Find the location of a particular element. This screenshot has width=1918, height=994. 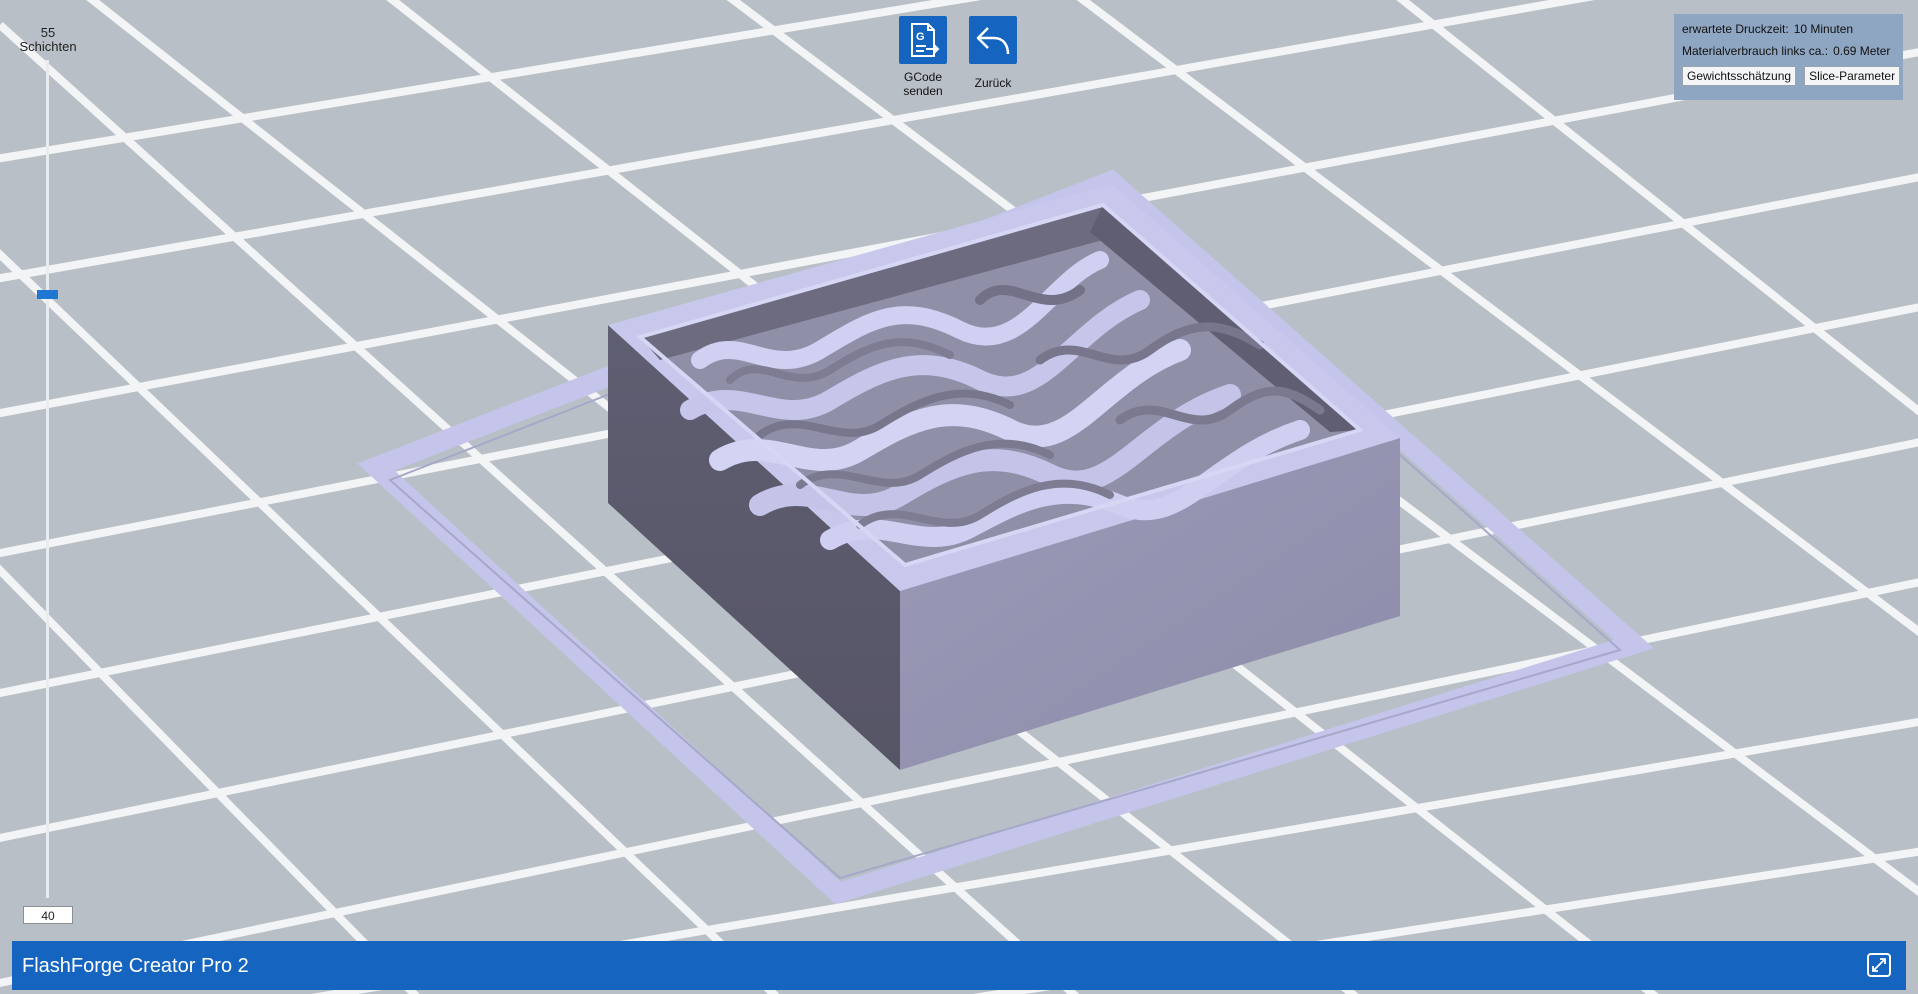

print-time-label: erwartete Druckzeit: is located at coordinates (1735, 29).